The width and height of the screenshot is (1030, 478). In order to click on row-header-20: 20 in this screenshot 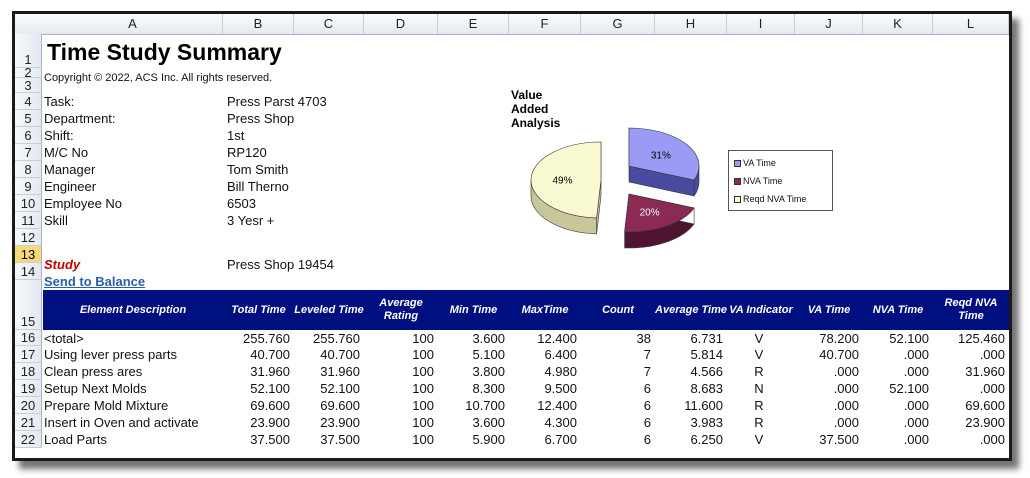, I will do `click(28, 405)`.